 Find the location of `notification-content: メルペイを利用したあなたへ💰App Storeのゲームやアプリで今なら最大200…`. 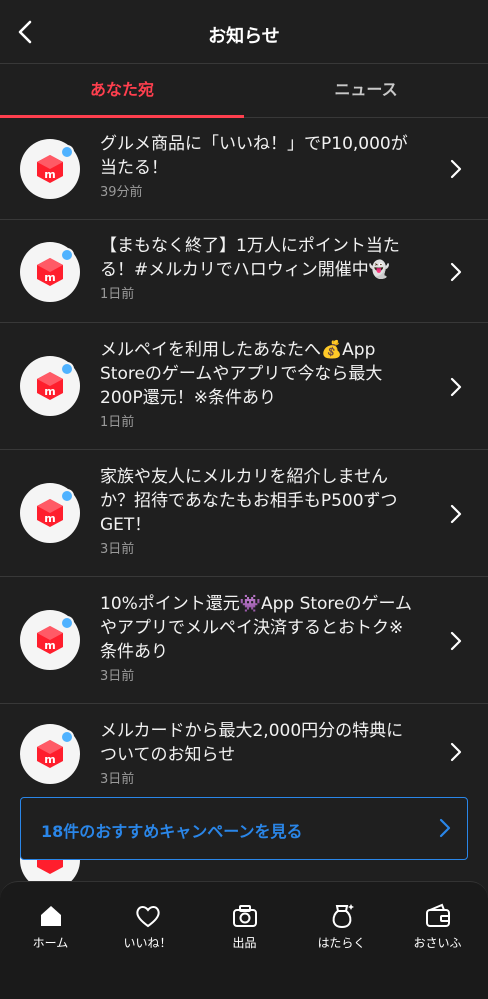

notification-content: メルペイを利用したあなたへ💰App Storeのゲームやアプリで今なら最大200… is located at coordinates (260, 385).